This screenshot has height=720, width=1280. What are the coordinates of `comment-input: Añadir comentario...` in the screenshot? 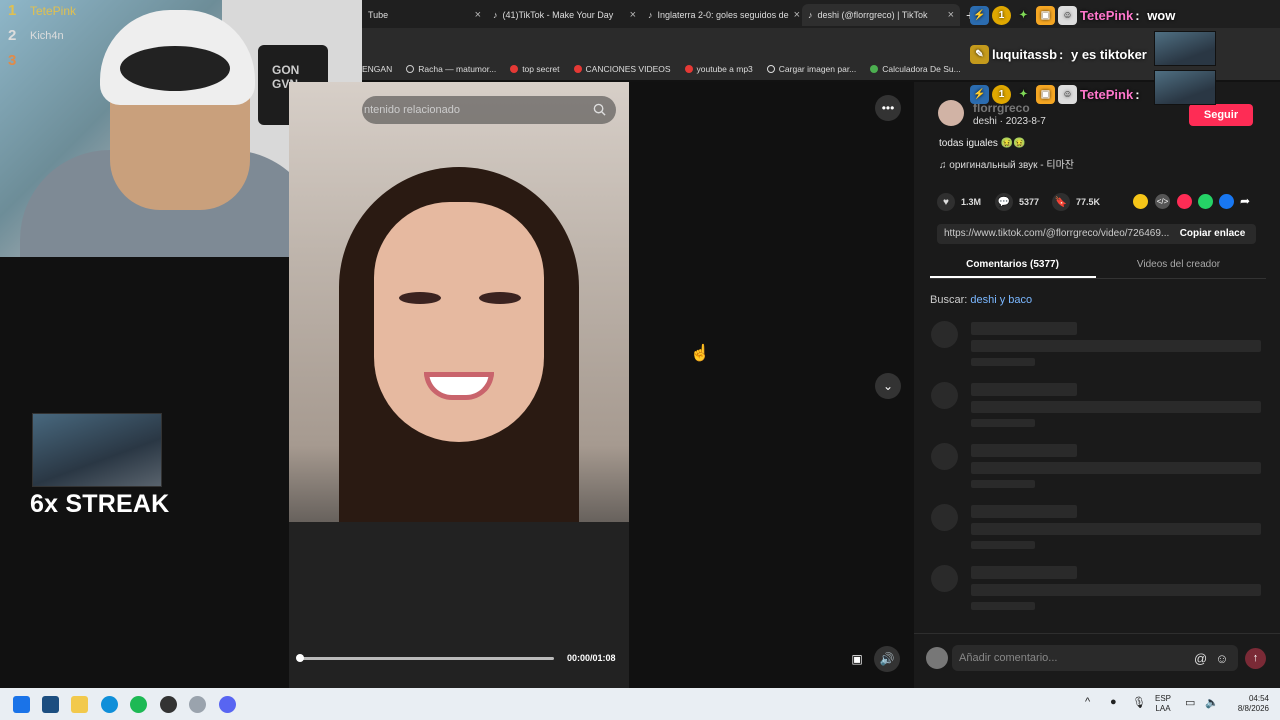 It's located at (1072, 658).